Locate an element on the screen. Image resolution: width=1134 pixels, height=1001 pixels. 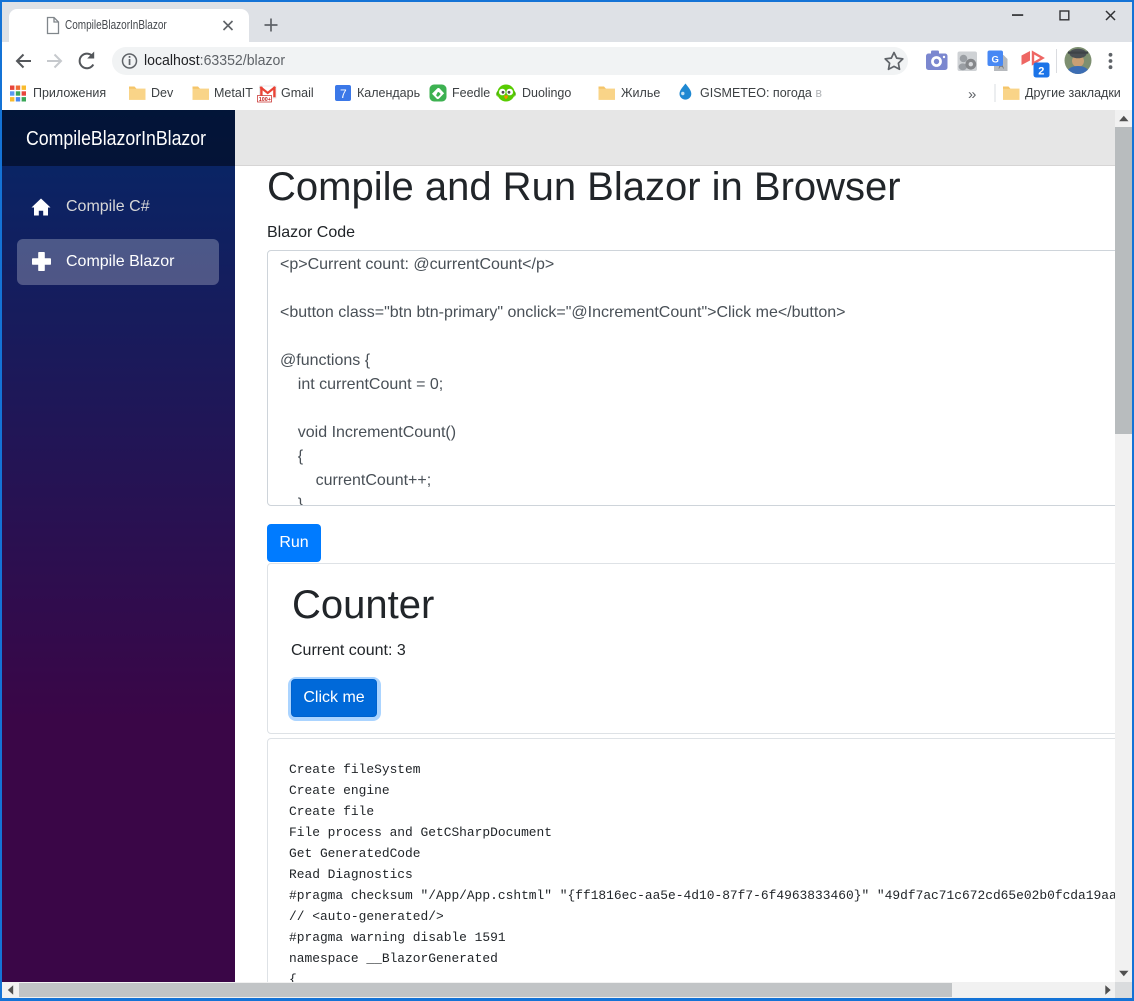
svg-text: G is located at coordinates (995, 60).